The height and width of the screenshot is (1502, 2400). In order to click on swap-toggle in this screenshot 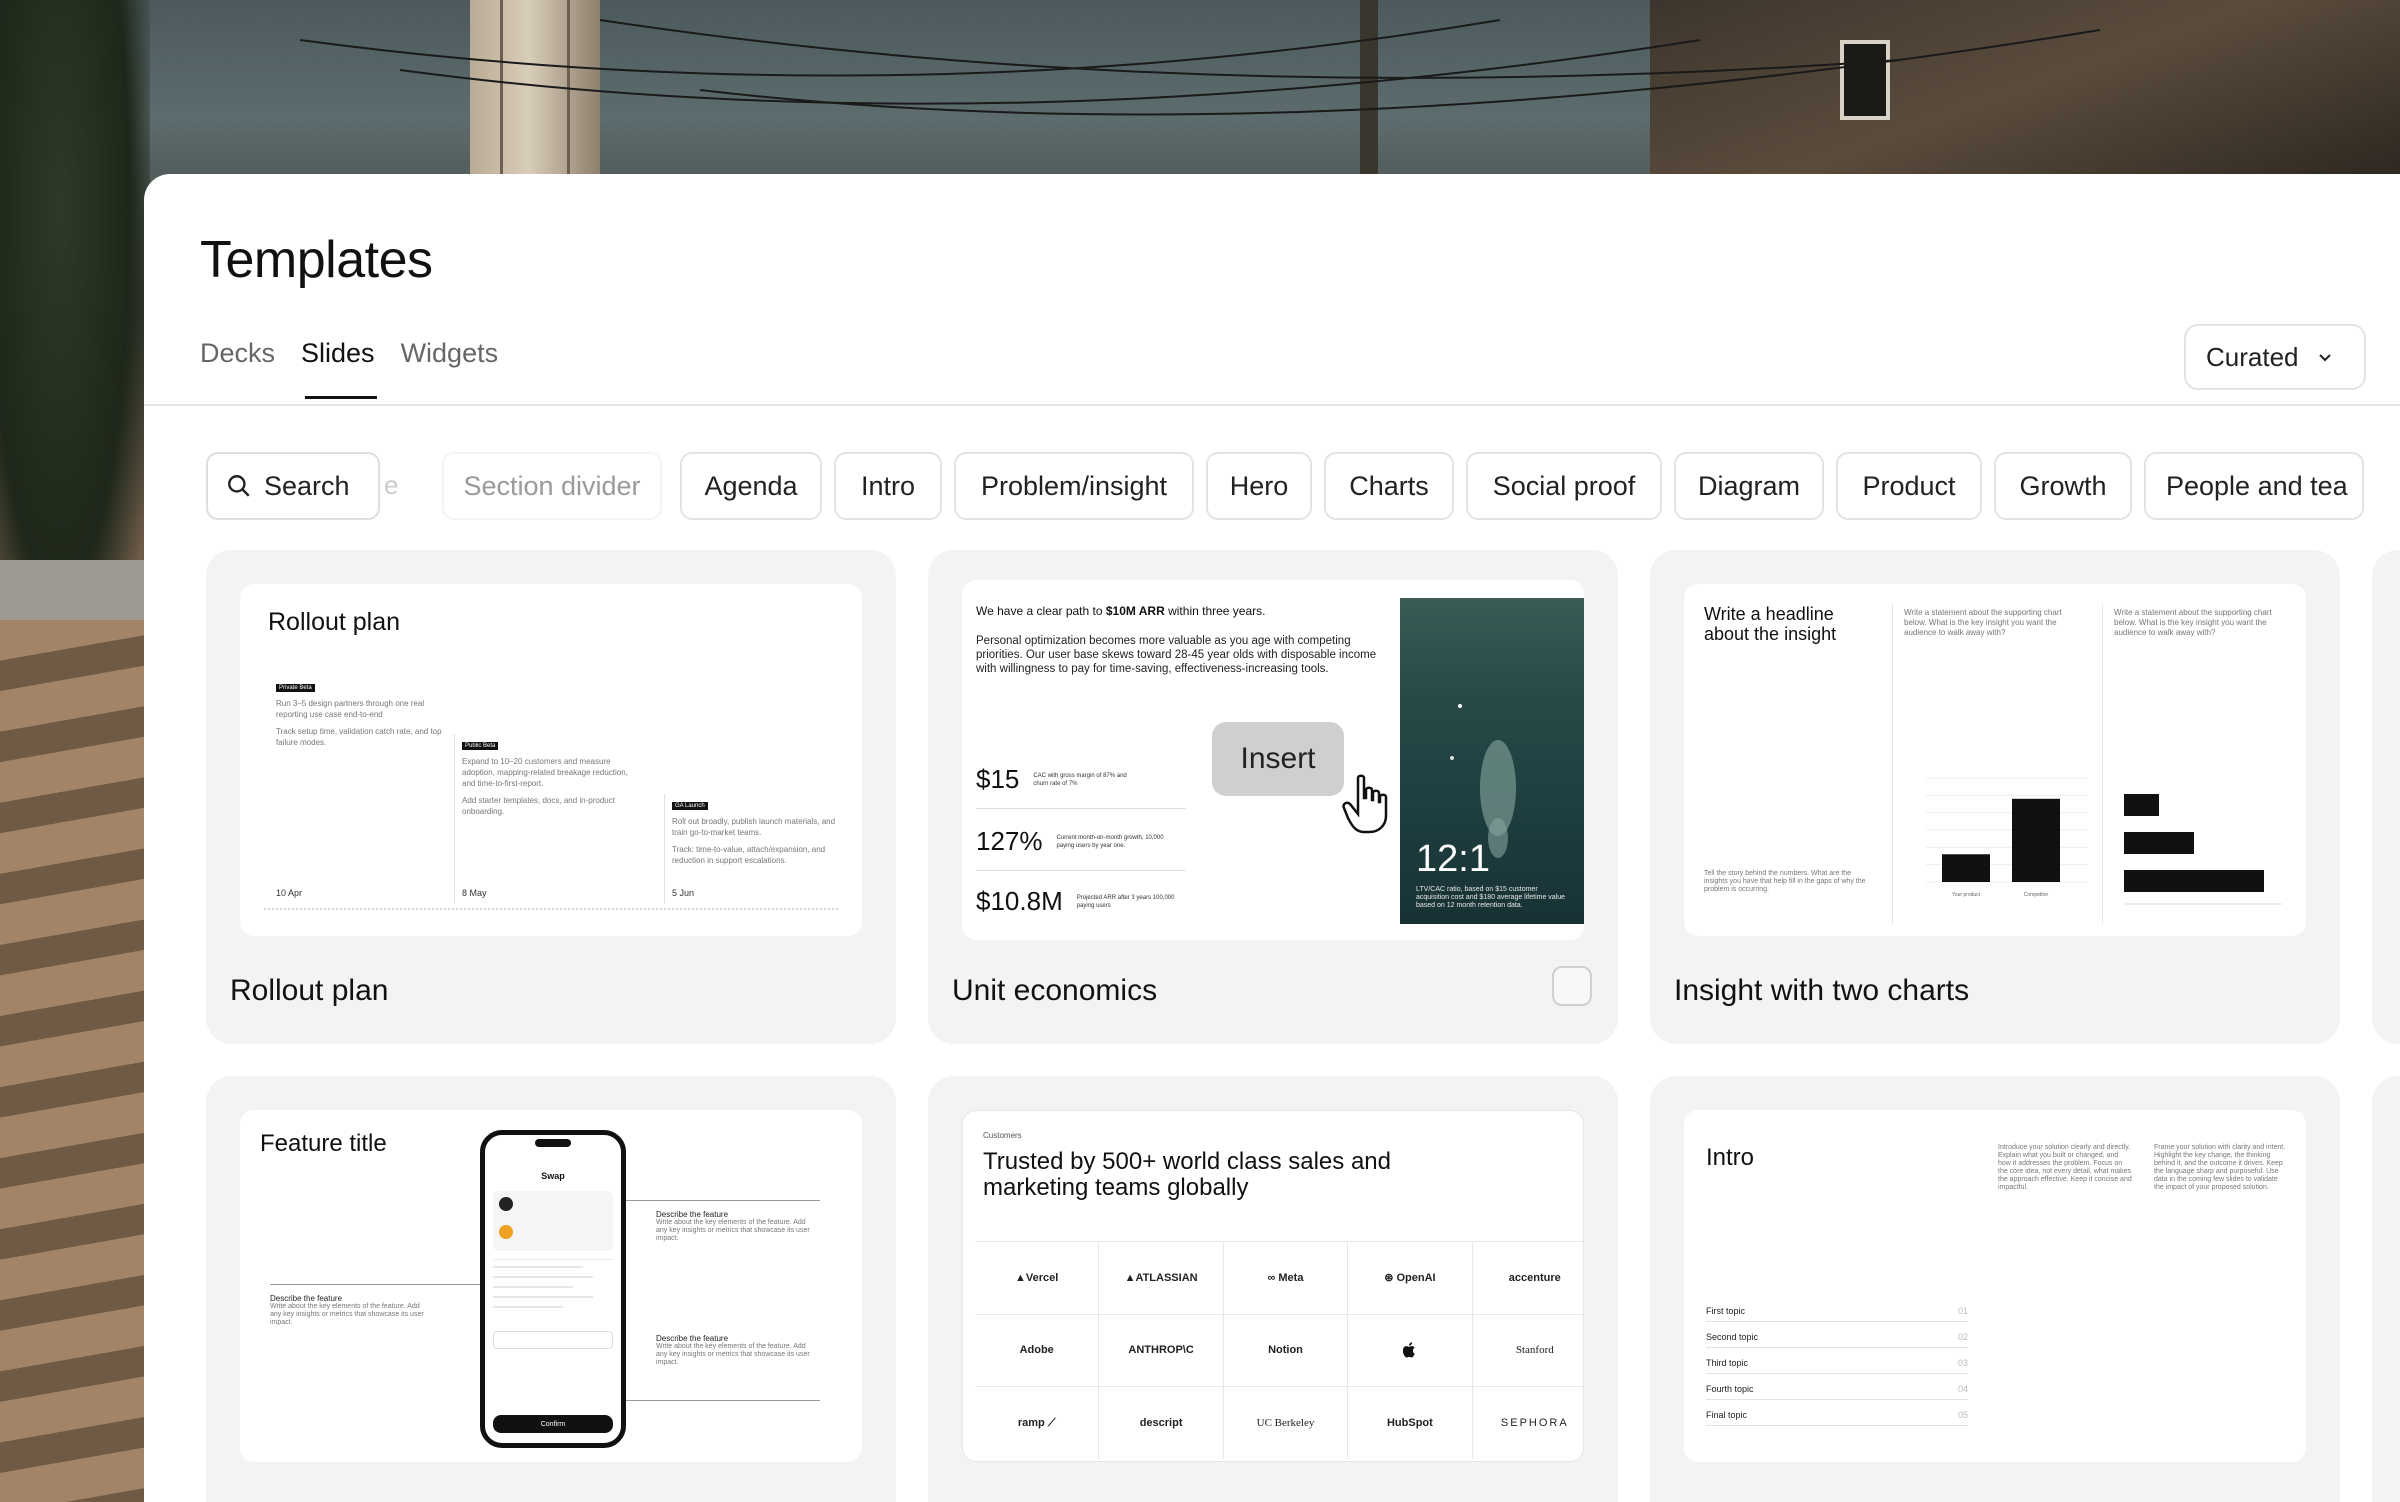, I will do `click(553, 1340)`.